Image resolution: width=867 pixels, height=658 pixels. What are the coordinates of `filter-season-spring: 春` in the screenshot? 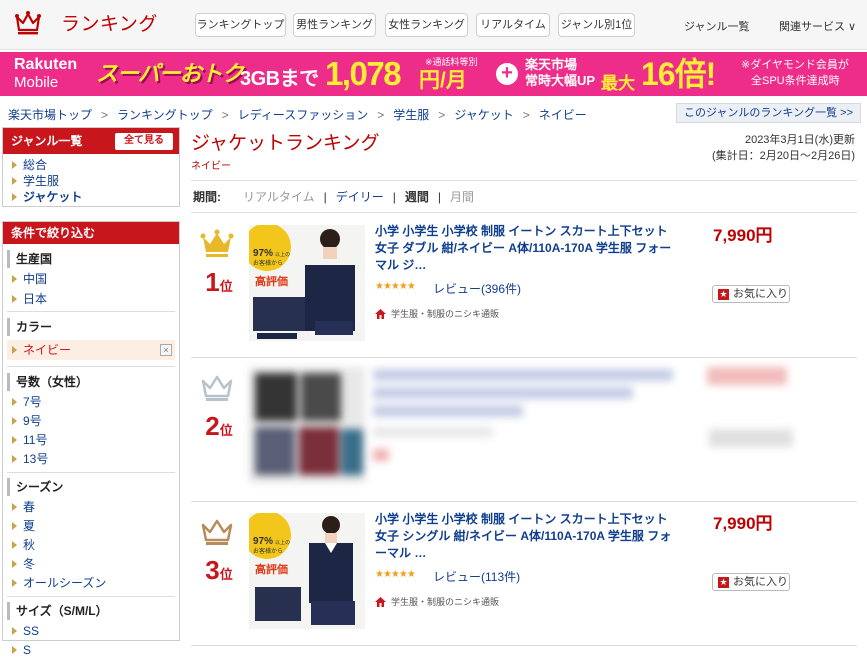 It's located at (91, 507).